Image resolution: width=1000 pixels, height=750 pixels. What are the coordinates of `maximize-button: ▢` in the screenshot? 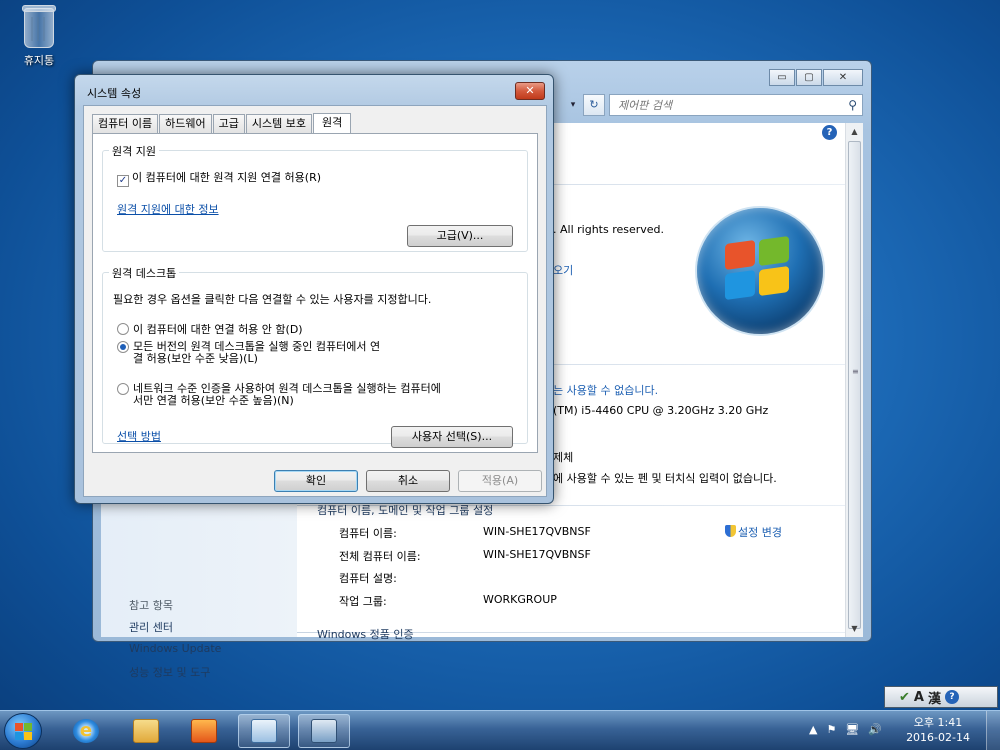 It's located at (809, 77).